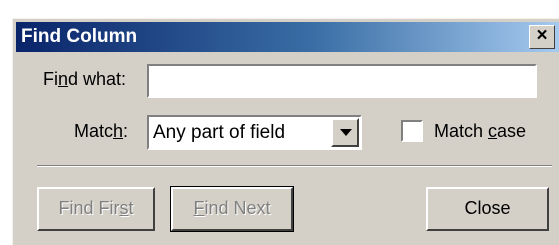 The image size is (559, 245). I want to click on find-first-label-post: t, so click(131, 208).